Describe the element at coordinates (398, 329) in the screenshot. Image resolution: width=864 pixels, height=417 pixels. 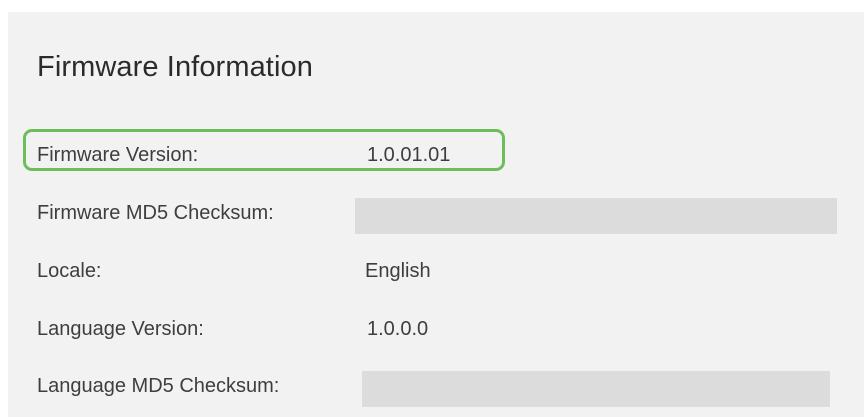
I see `language-version-value: 1.0.0.0` at that location.